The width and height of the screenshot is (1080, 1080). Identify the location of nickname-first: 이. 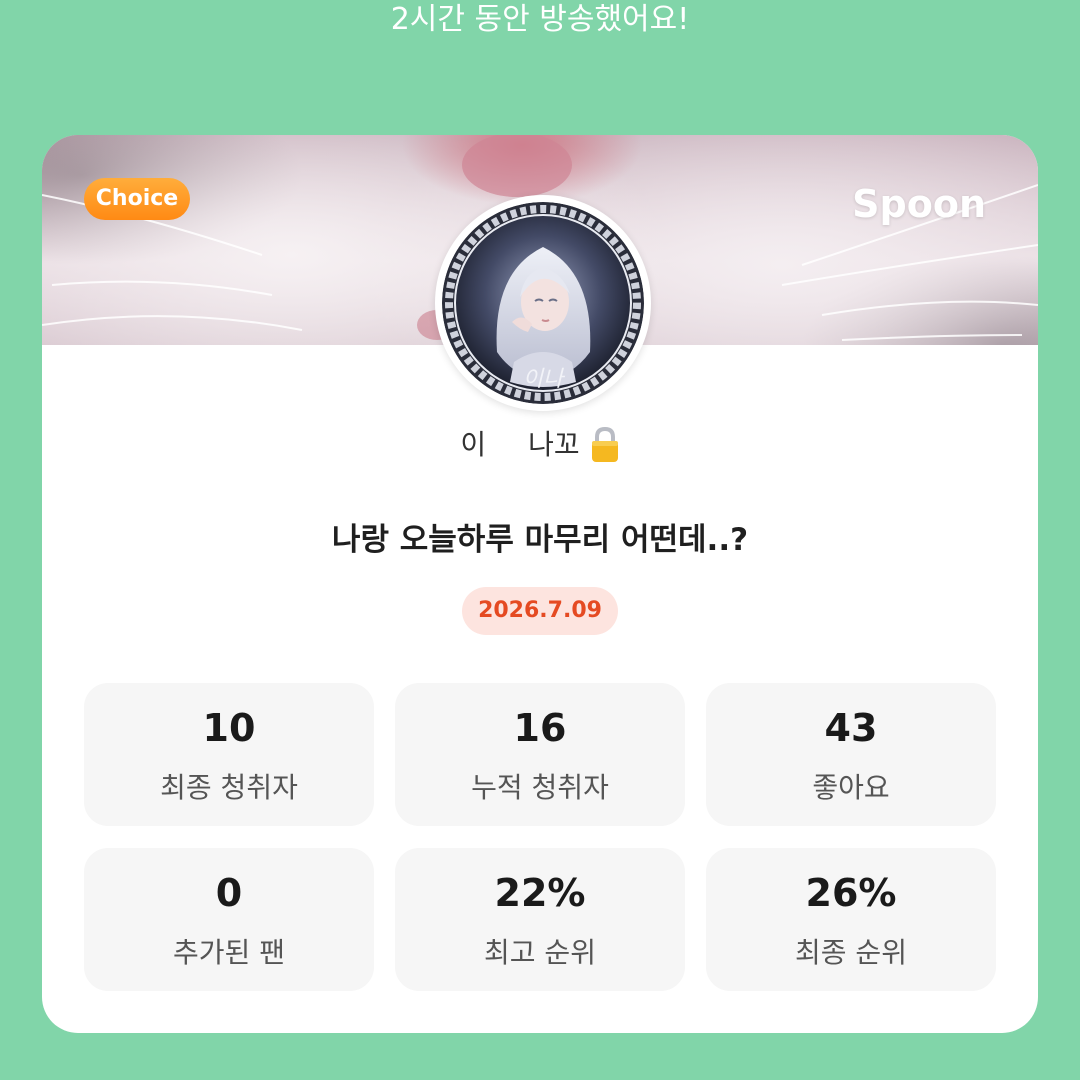
(473, 444).